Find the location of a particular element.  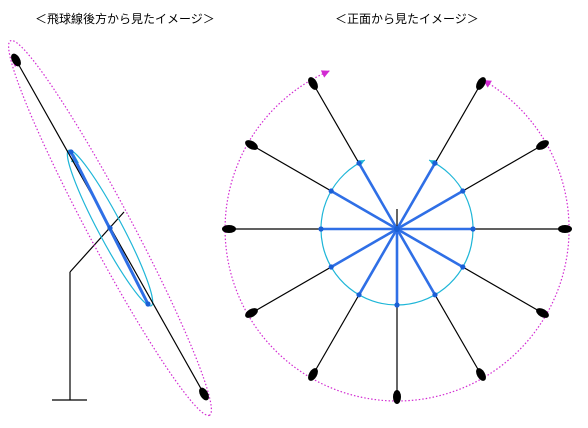

hub is located at coordinates (397, 229).